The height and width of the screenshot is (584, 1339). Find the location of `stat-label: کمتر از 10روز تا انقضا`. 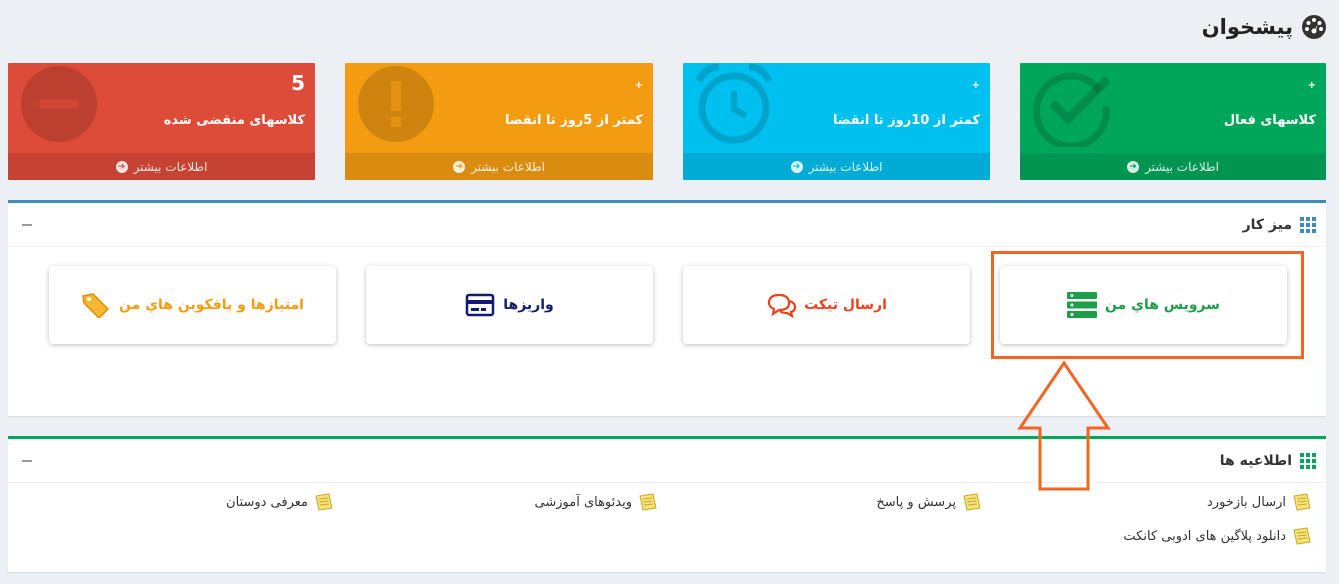

stat-label: کمتر از 10روز تا انقضا is located at coordinates (906, 120).